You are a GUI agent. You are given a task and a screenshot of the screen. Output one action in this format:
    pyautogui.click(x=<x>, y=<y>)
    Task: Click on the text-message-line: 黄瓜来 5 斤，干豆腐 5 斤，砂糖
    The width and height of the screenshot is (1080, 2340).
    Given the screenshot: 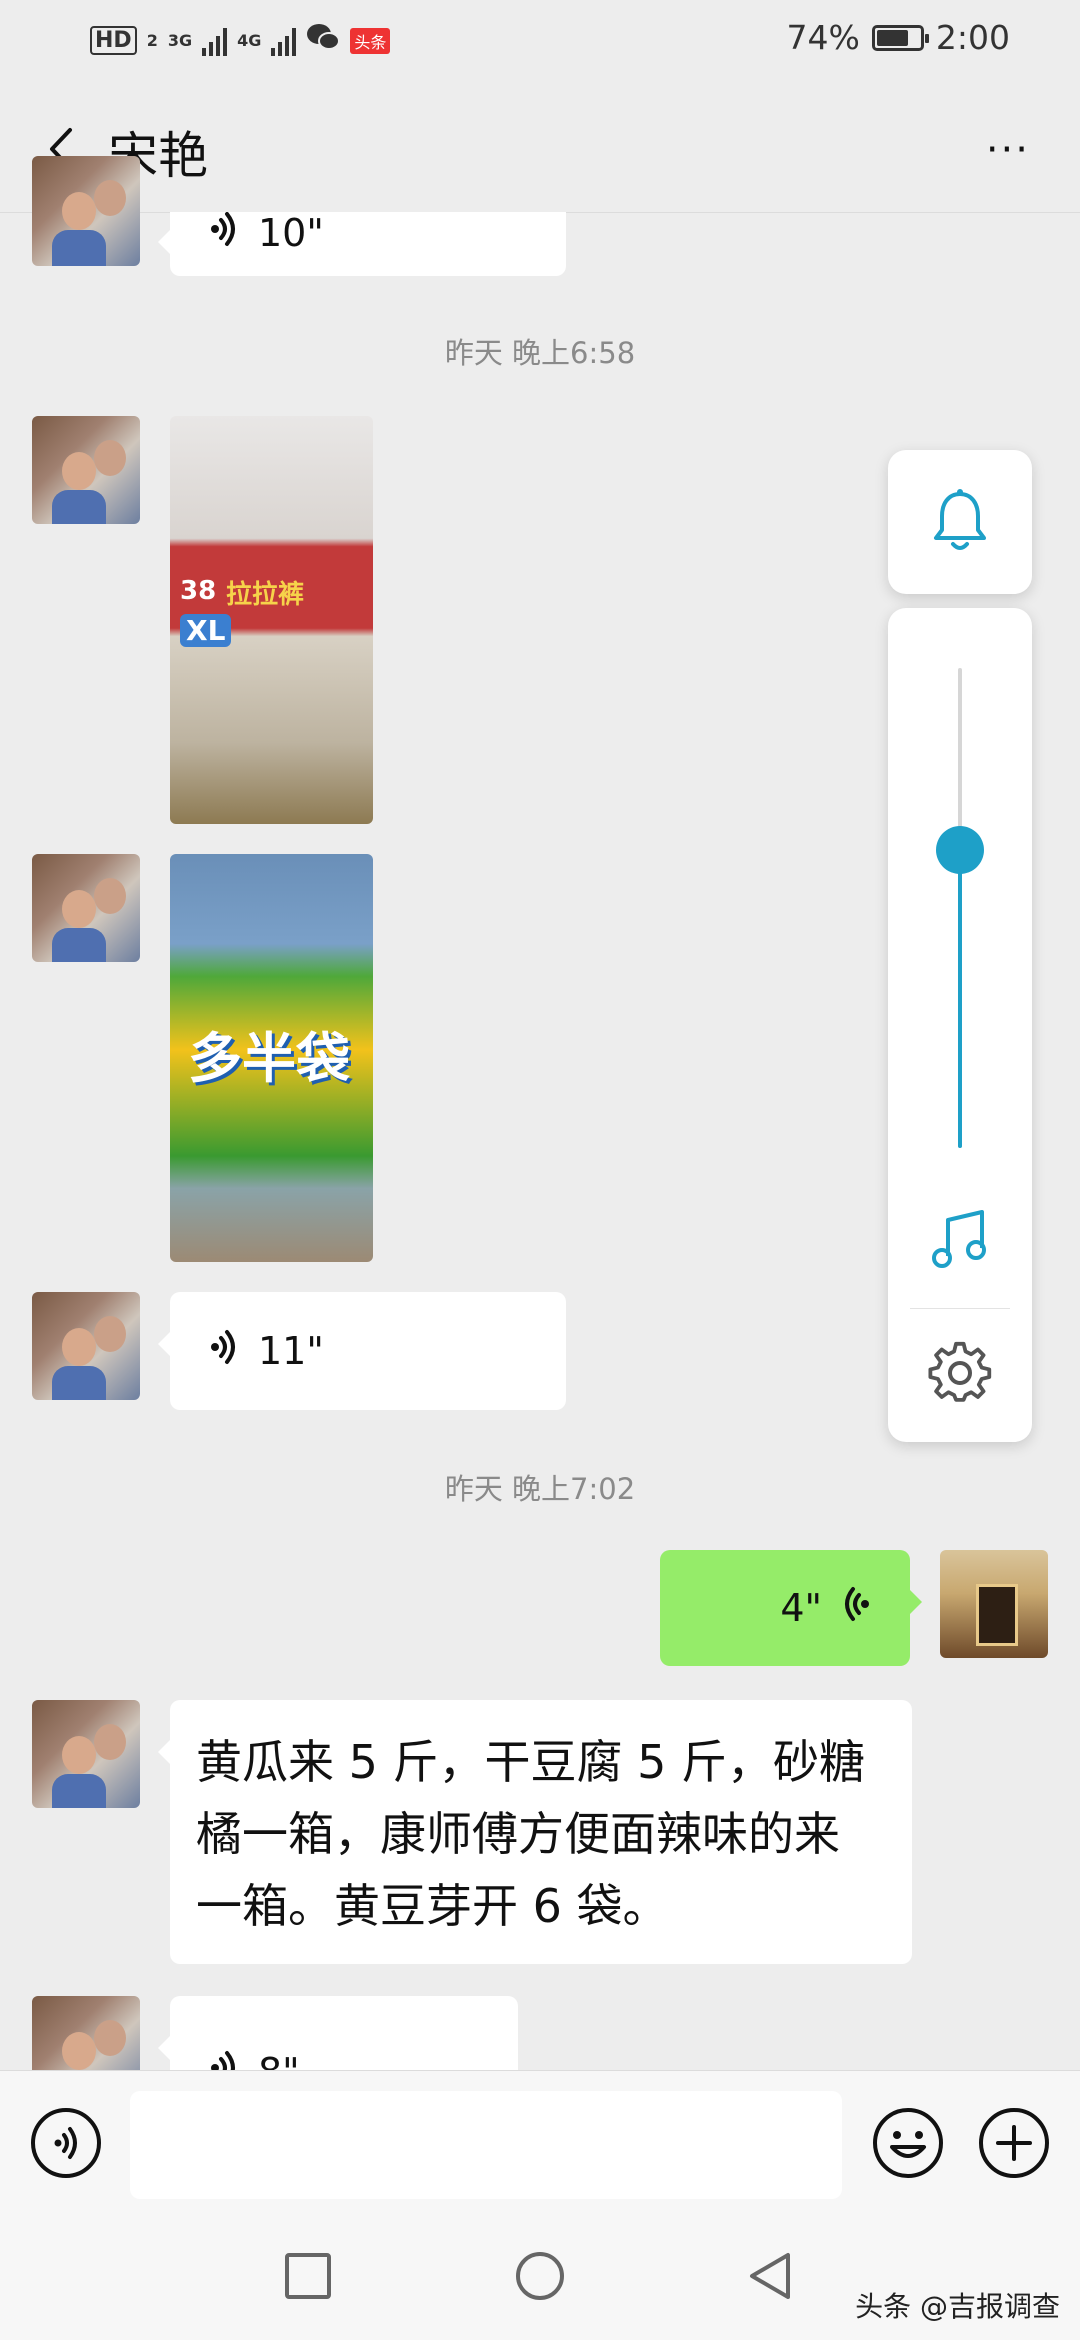 What is the action you would take?
    pyautogui.click(x=531, y=1762)
    